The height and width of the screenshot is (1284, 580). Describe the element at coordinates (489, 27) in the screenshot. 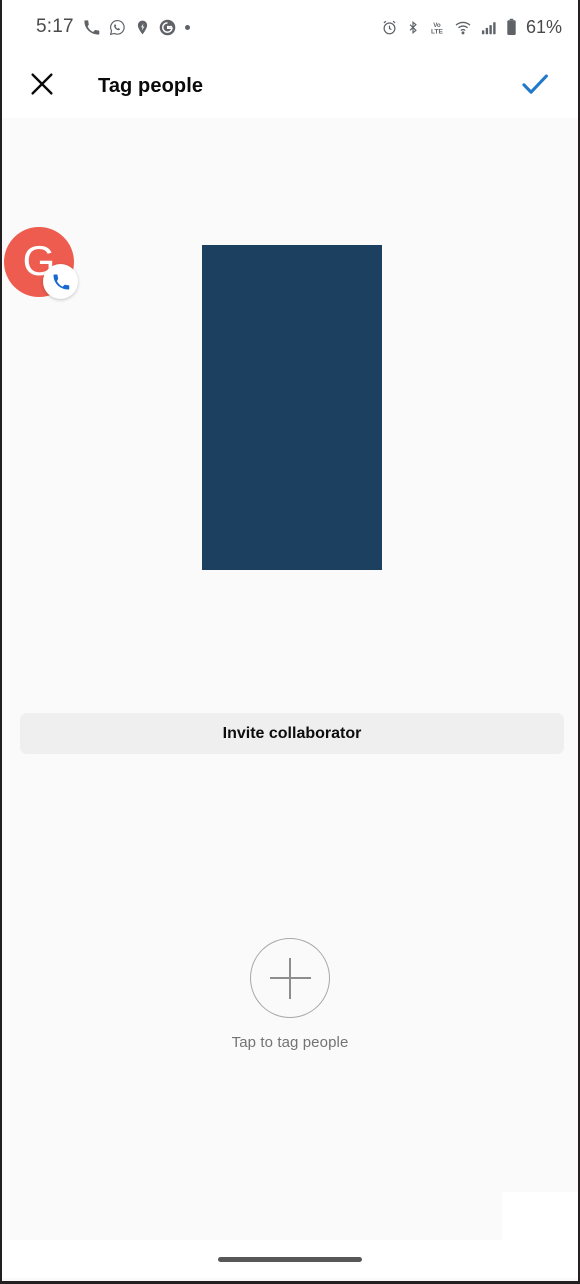

I see `cellular-signal-icon` at that location.